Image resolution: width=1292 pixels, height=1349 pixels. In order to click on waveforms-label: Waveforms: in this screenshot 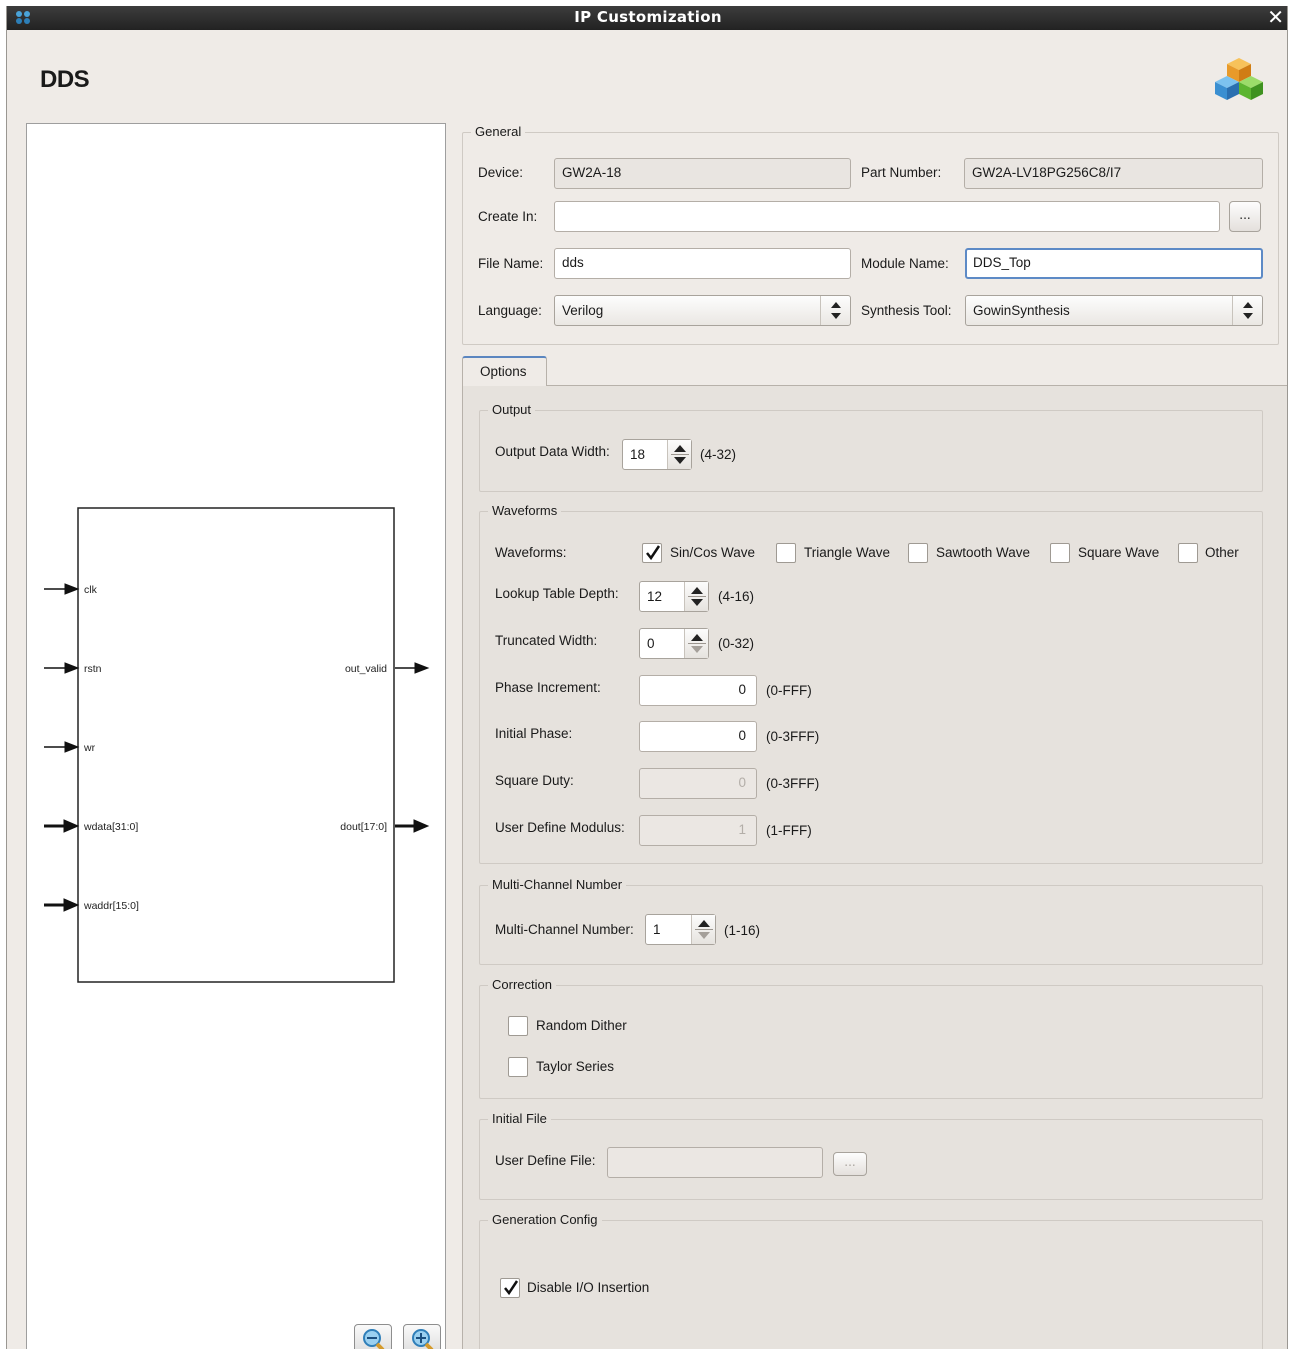, I will do `click(531, 552)`.